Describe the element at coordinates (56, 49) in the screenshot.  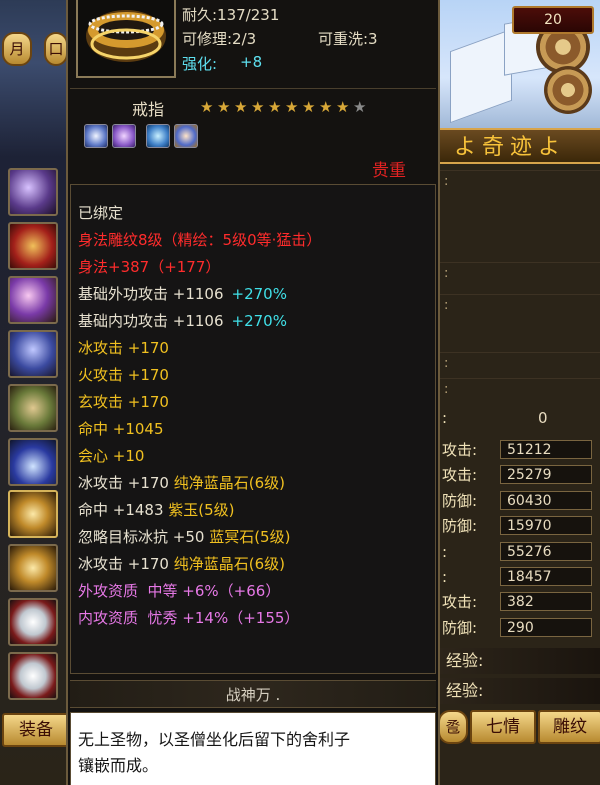
I see `side-button: 口` at that location.